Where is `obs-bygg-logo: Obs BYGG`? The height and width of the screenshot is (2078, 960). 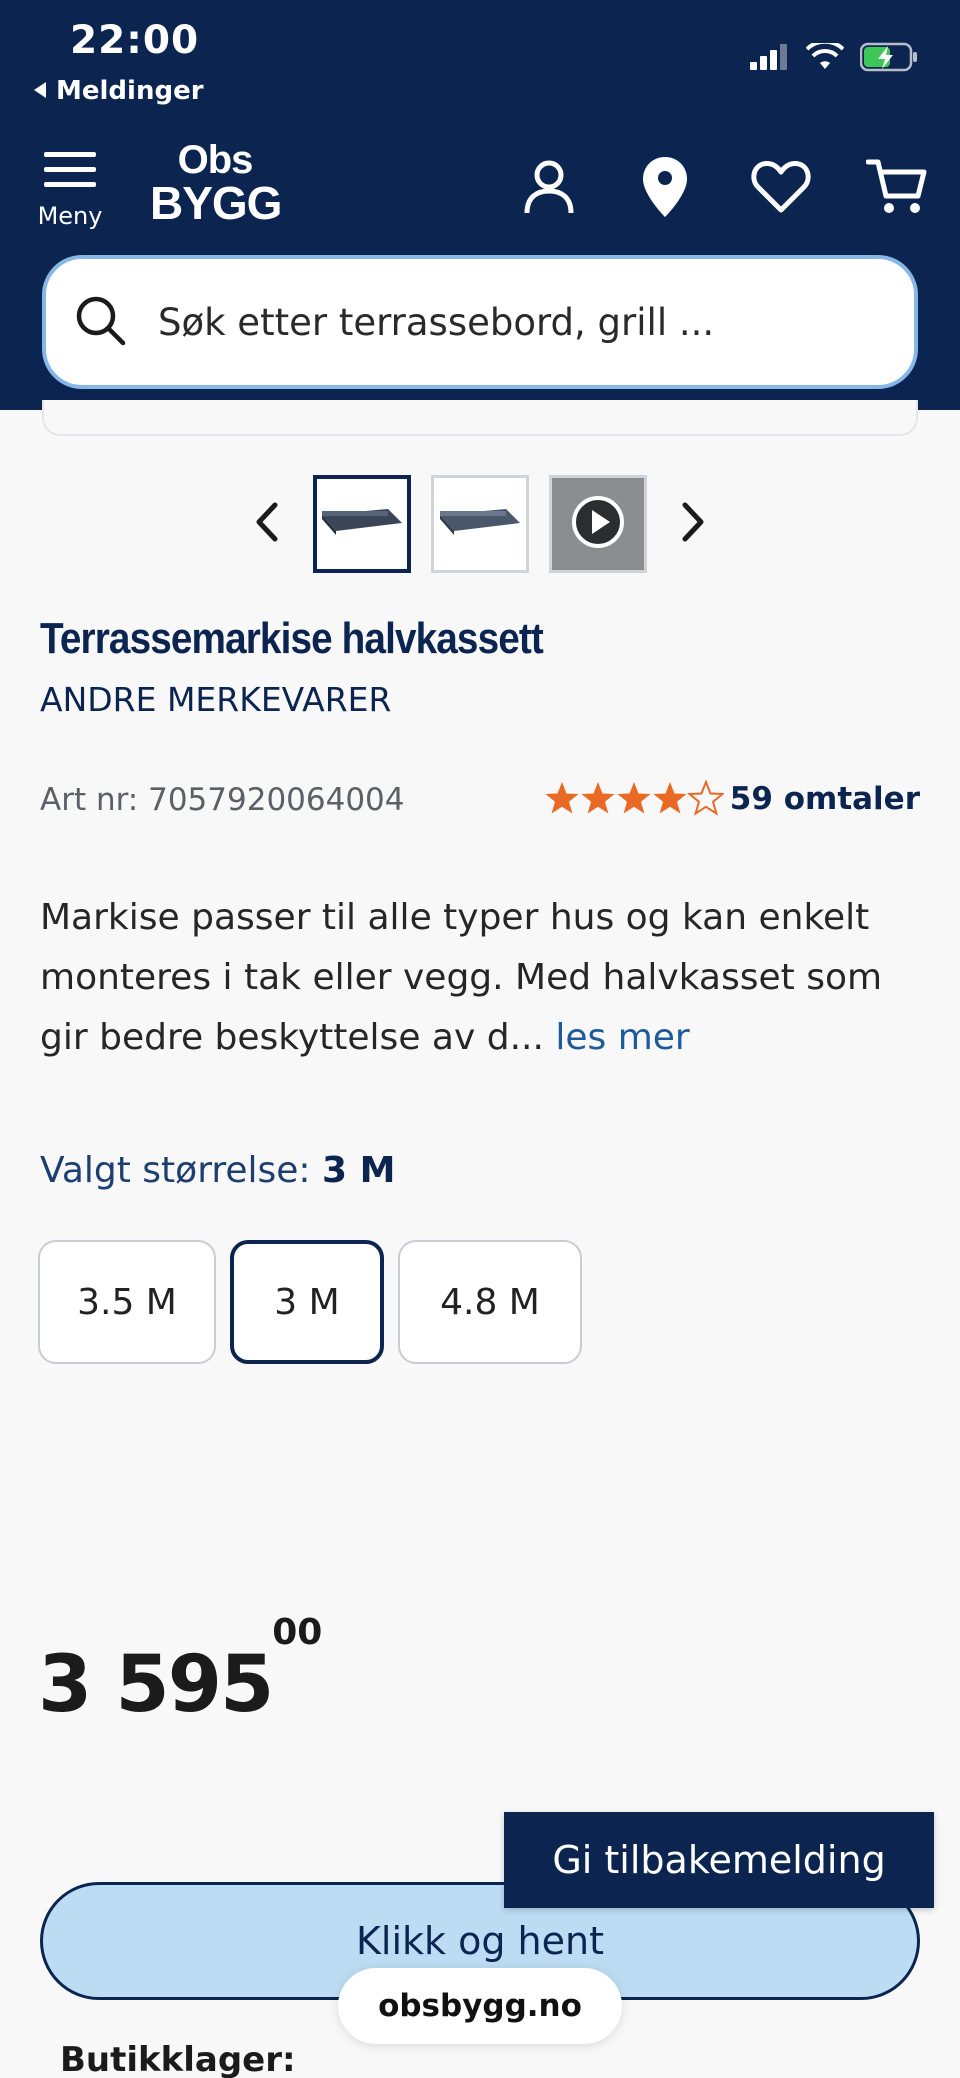 obs-bygg-logo: Obs BYGG is located at coordinates (216, 183).